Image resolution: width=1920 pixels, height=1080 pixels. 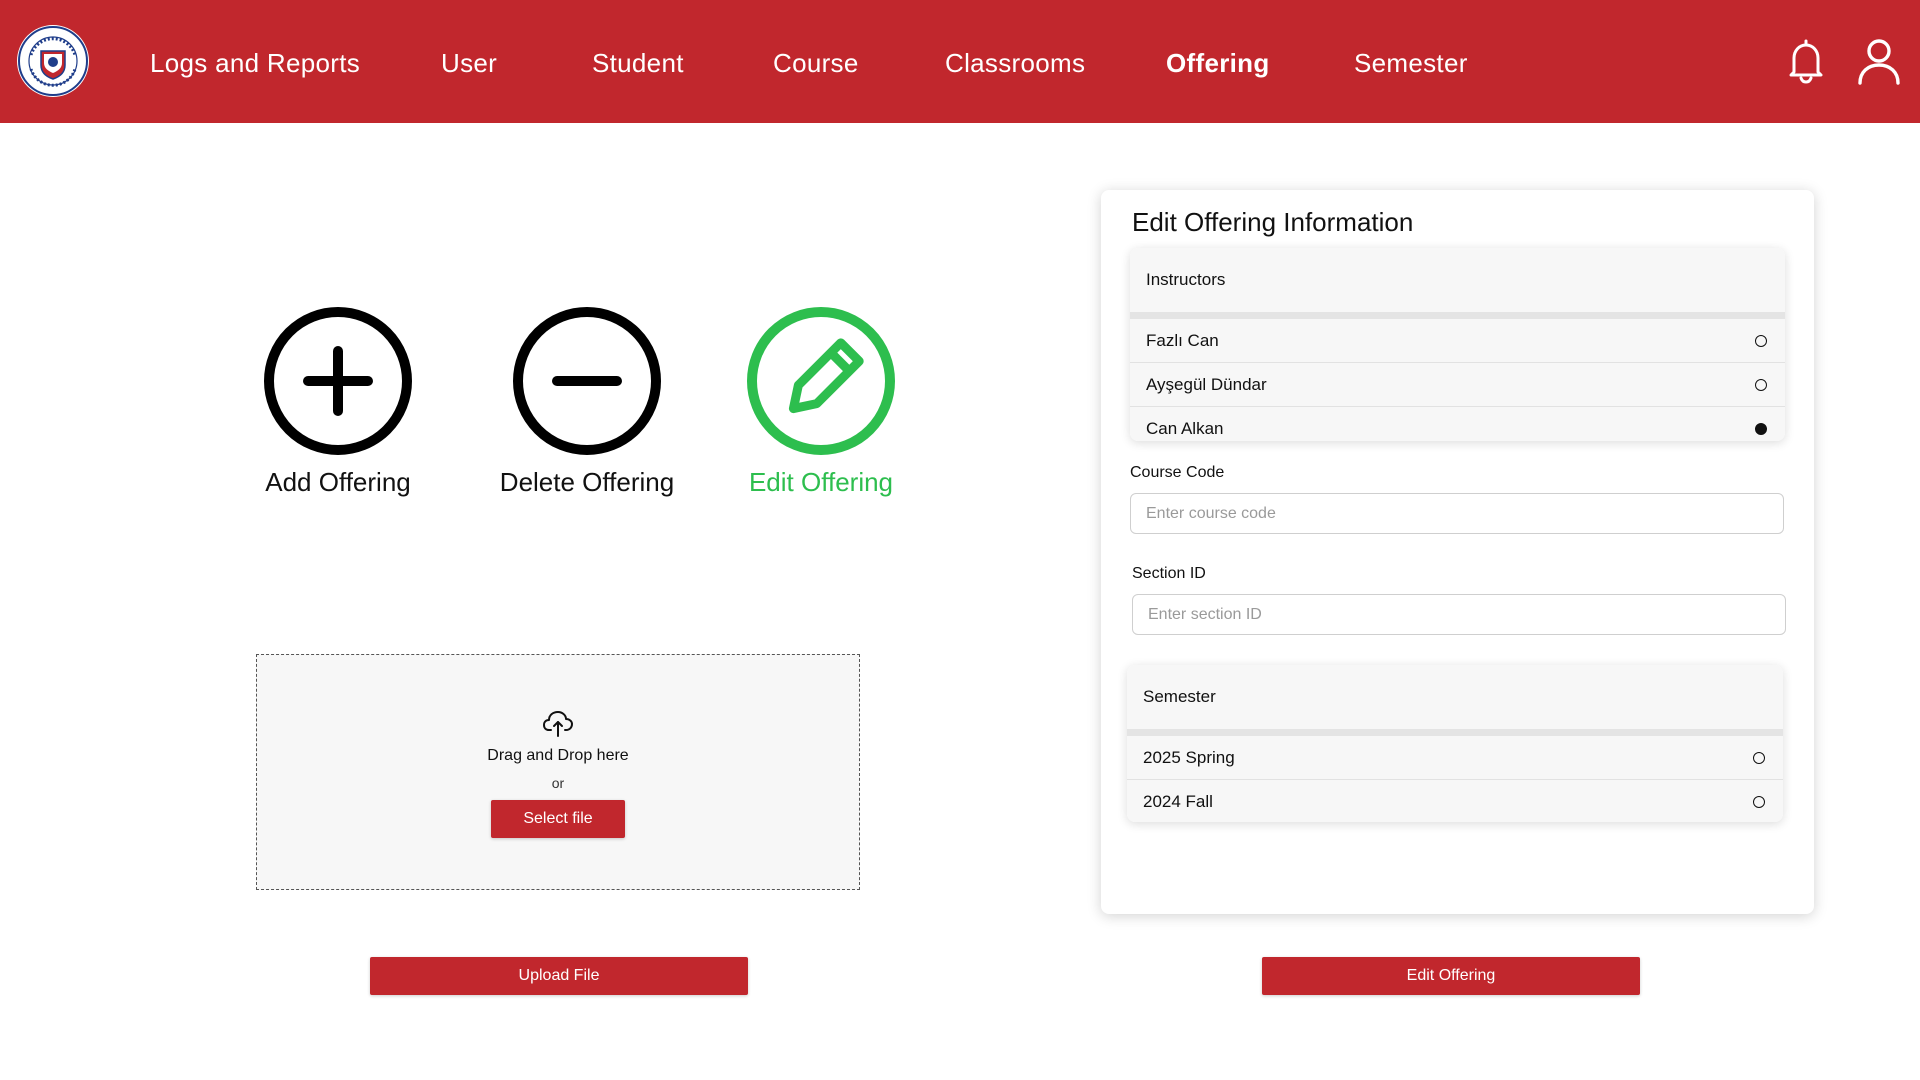 I want to click on nav-logs-and-reports: Logs and Reports, so click(x=255, y=63).